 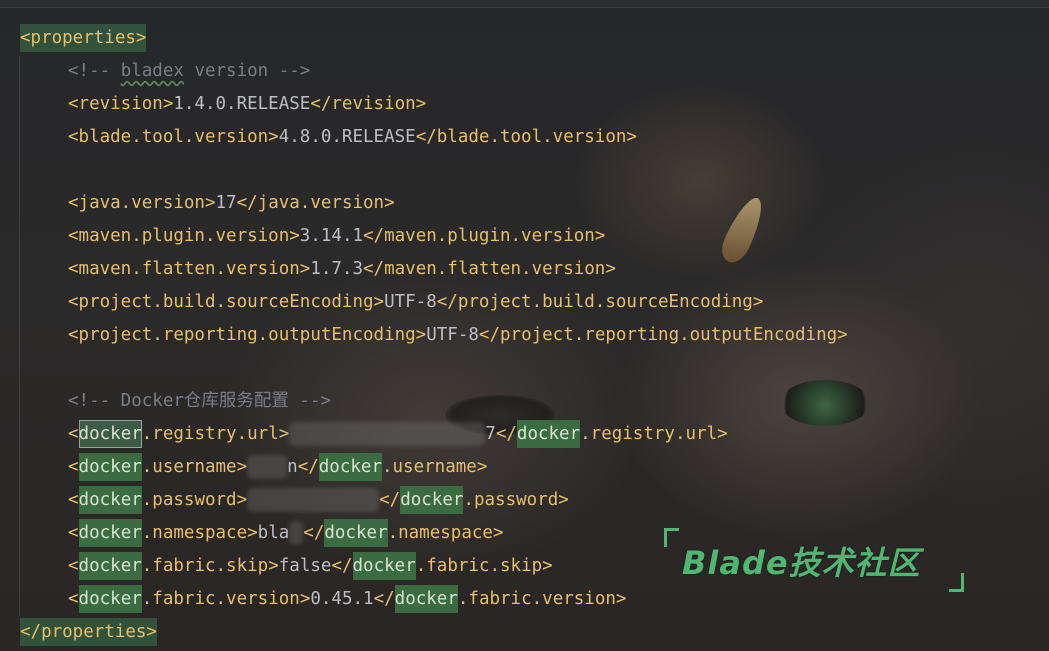 What do you see at coordinates (242, 104) in the screenshot?
I see `revision-value: 1.4.0.RELEASE` at bounding box center [242, 104].